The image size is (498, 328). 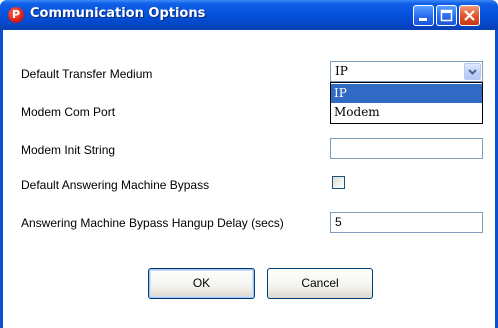 I want to click on hangup-delay-input: 5, so click(x=406, y=222).